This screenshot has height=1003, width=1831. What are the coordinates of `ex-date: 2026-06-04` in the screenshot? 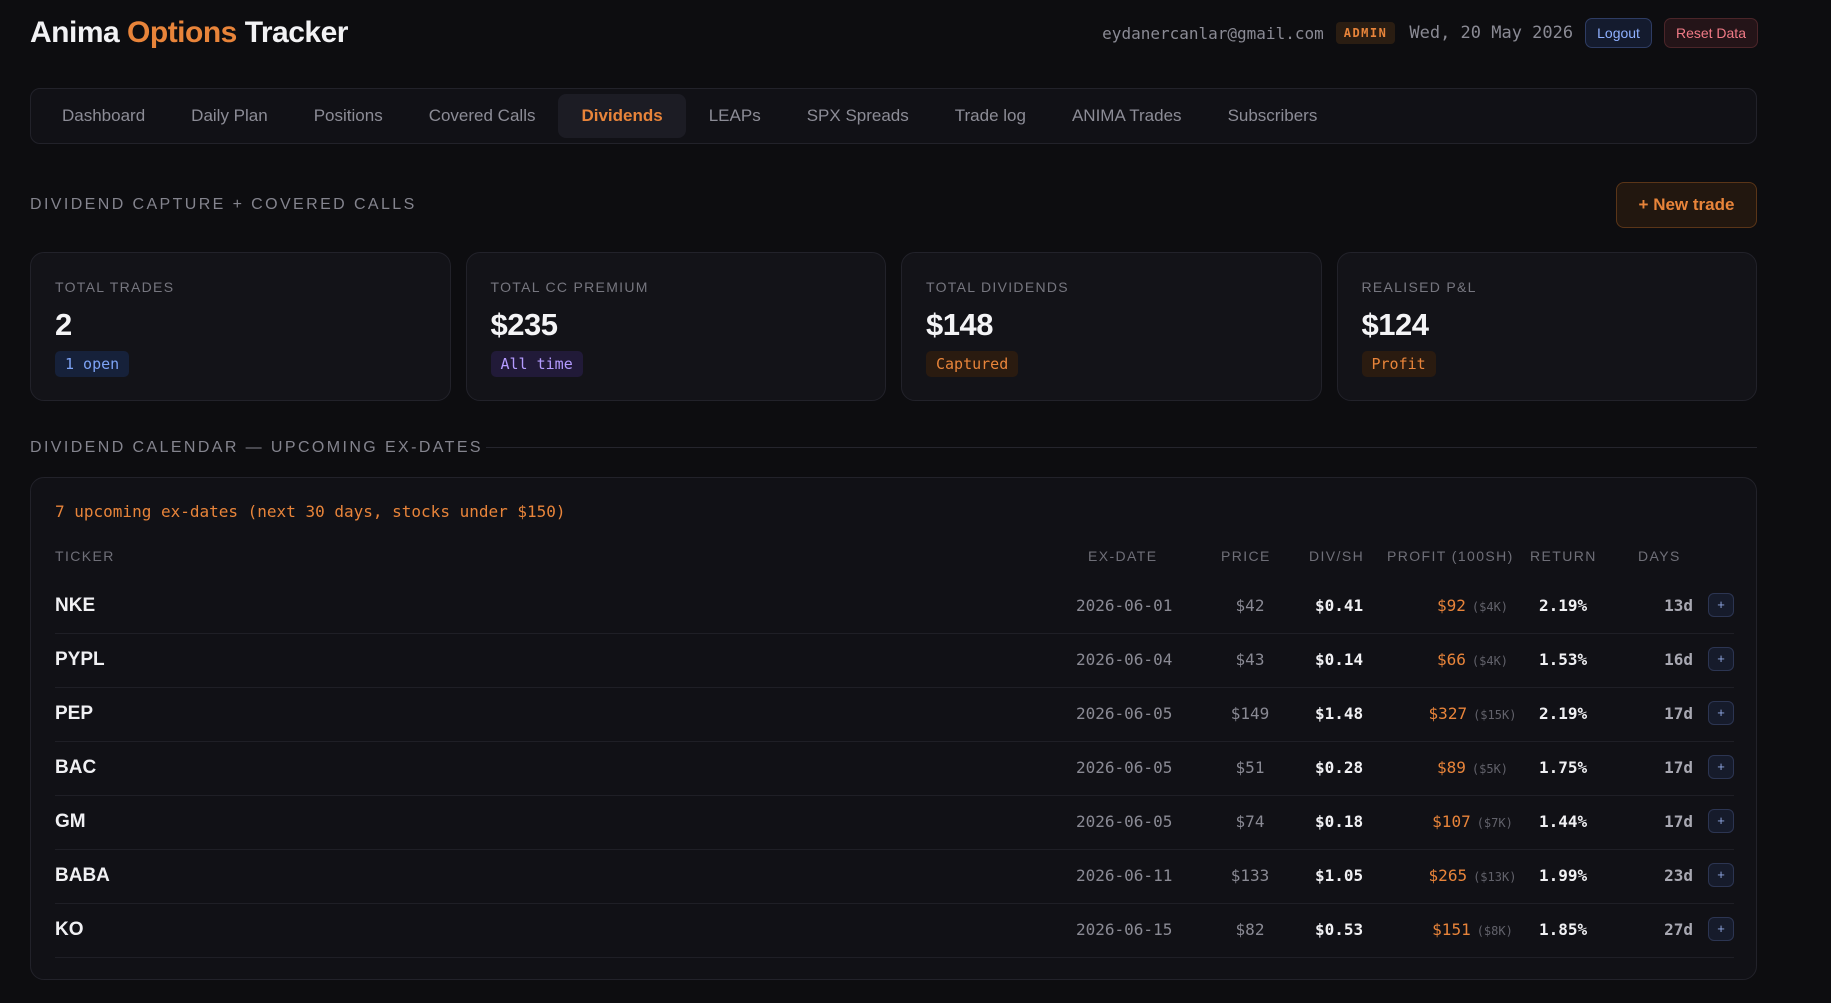 It's located at (1124, 659).